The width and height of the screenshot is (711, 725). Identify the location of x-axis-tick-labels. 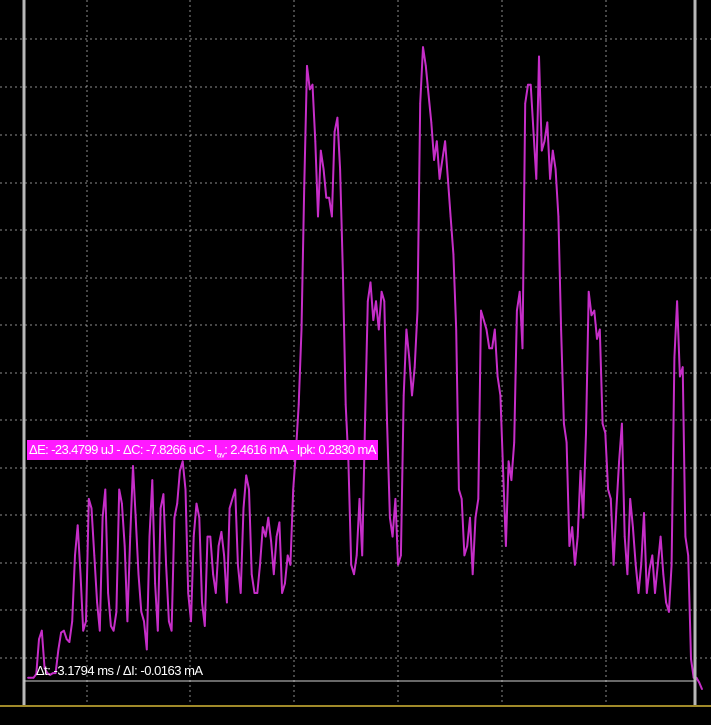
(355, 716).